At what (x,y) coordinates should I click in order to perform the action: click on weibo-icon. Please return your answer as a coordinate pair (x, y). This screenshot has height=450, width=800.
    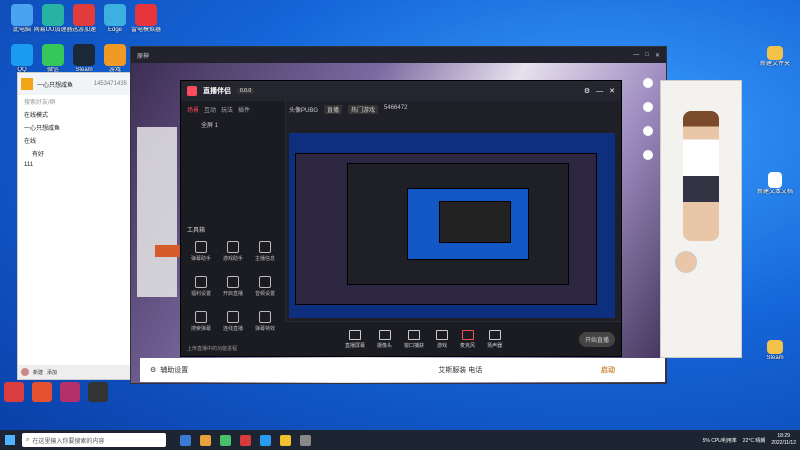
    Looking at the image, I should click on (648, 131).